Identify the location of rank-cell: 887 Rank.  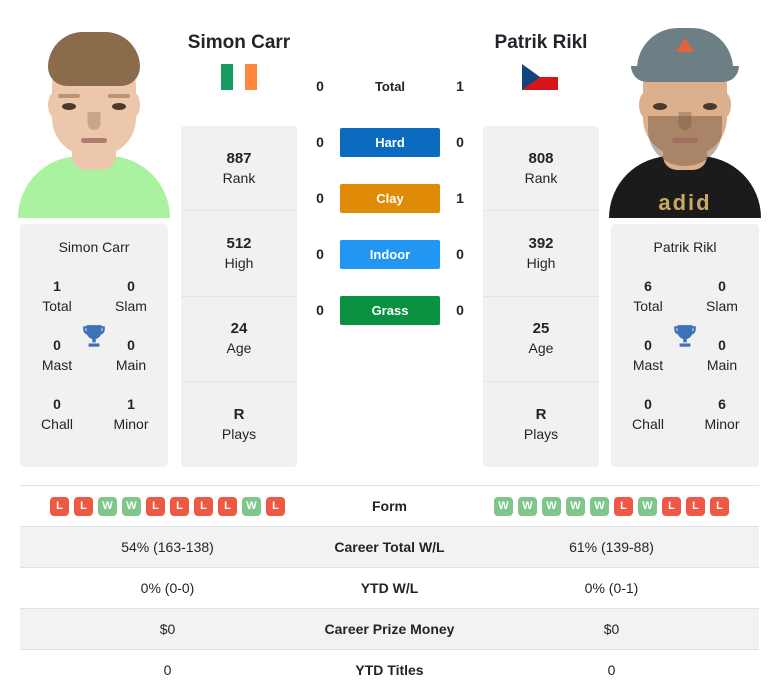
(239, 169).